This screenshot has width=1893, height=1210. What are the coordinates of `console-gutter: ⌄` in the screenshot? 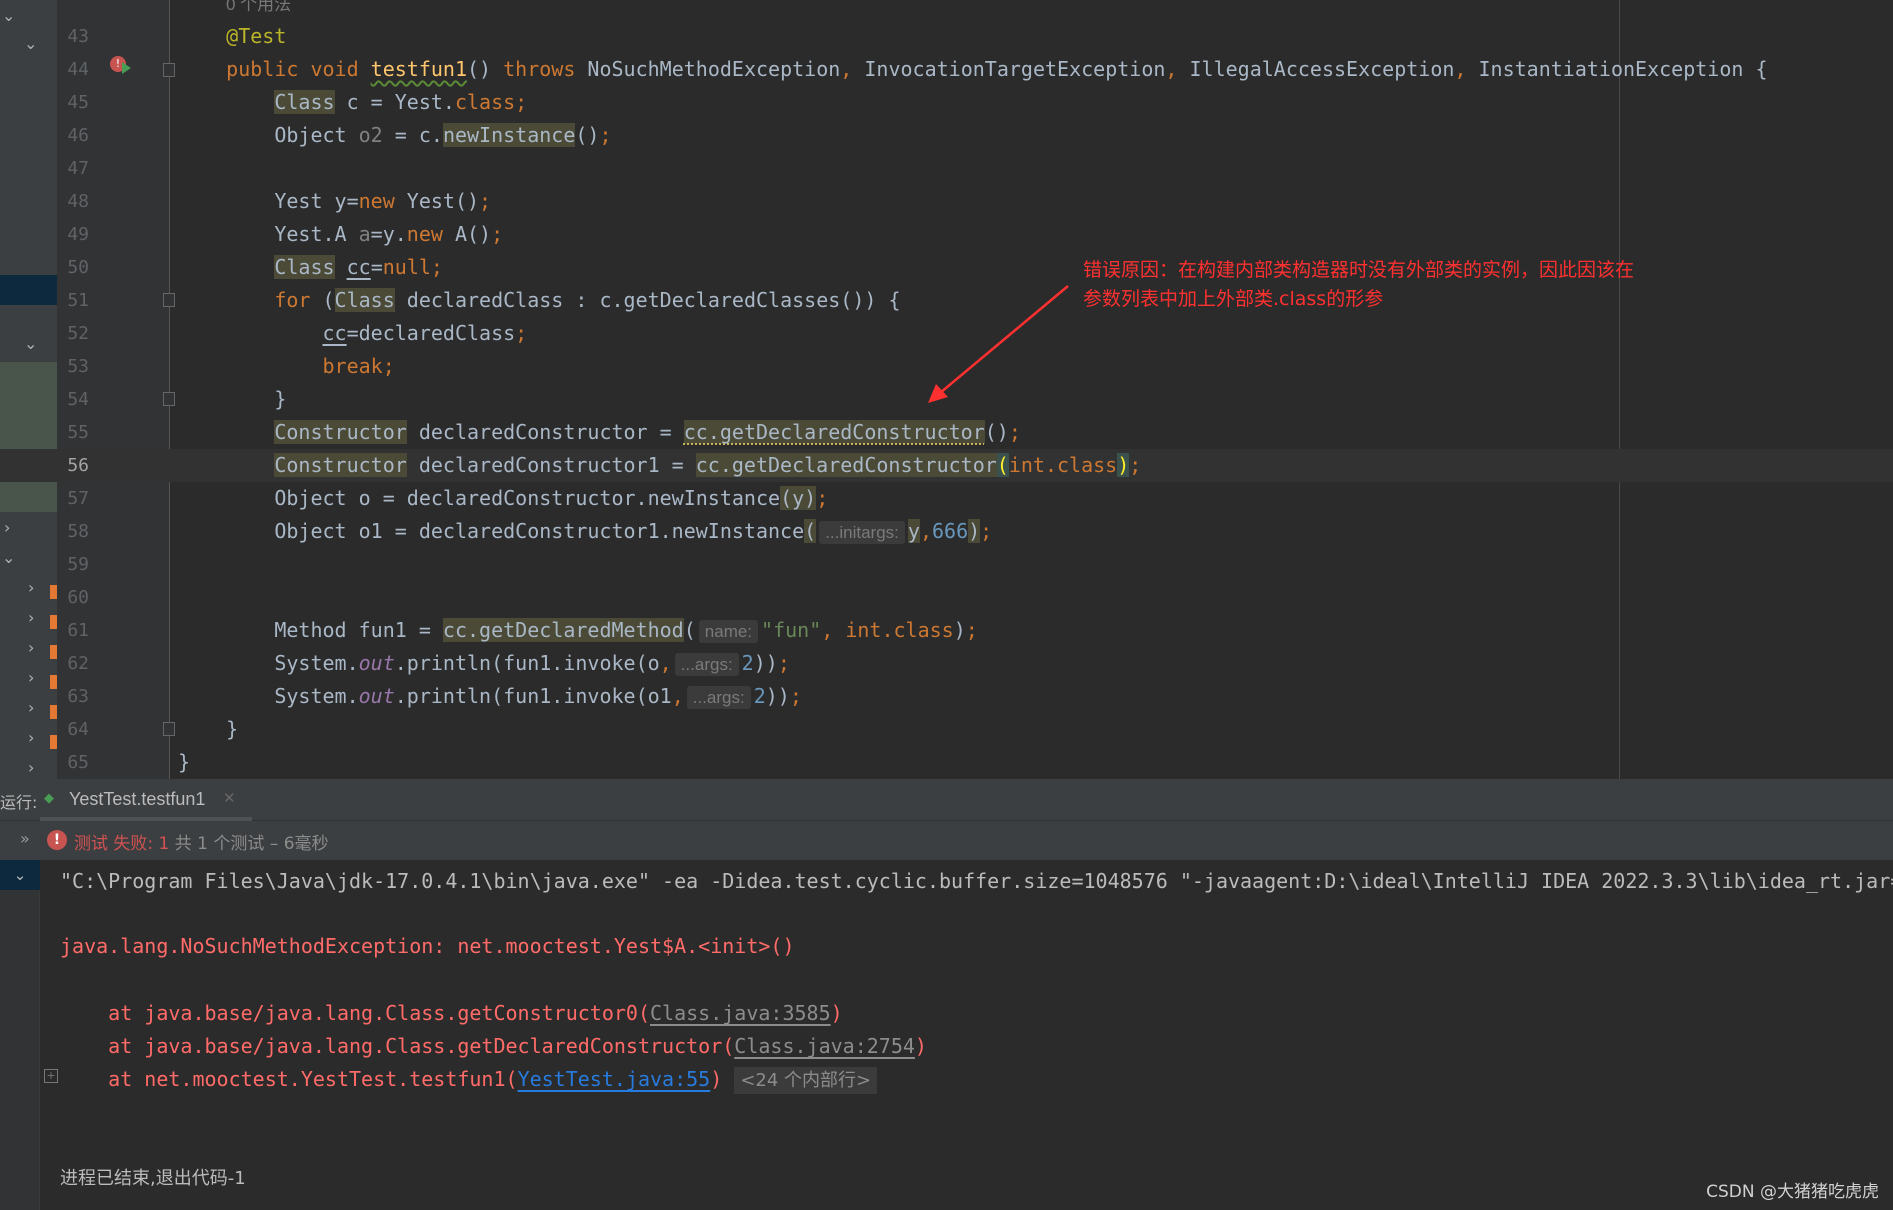 It's located at (20, 1035).